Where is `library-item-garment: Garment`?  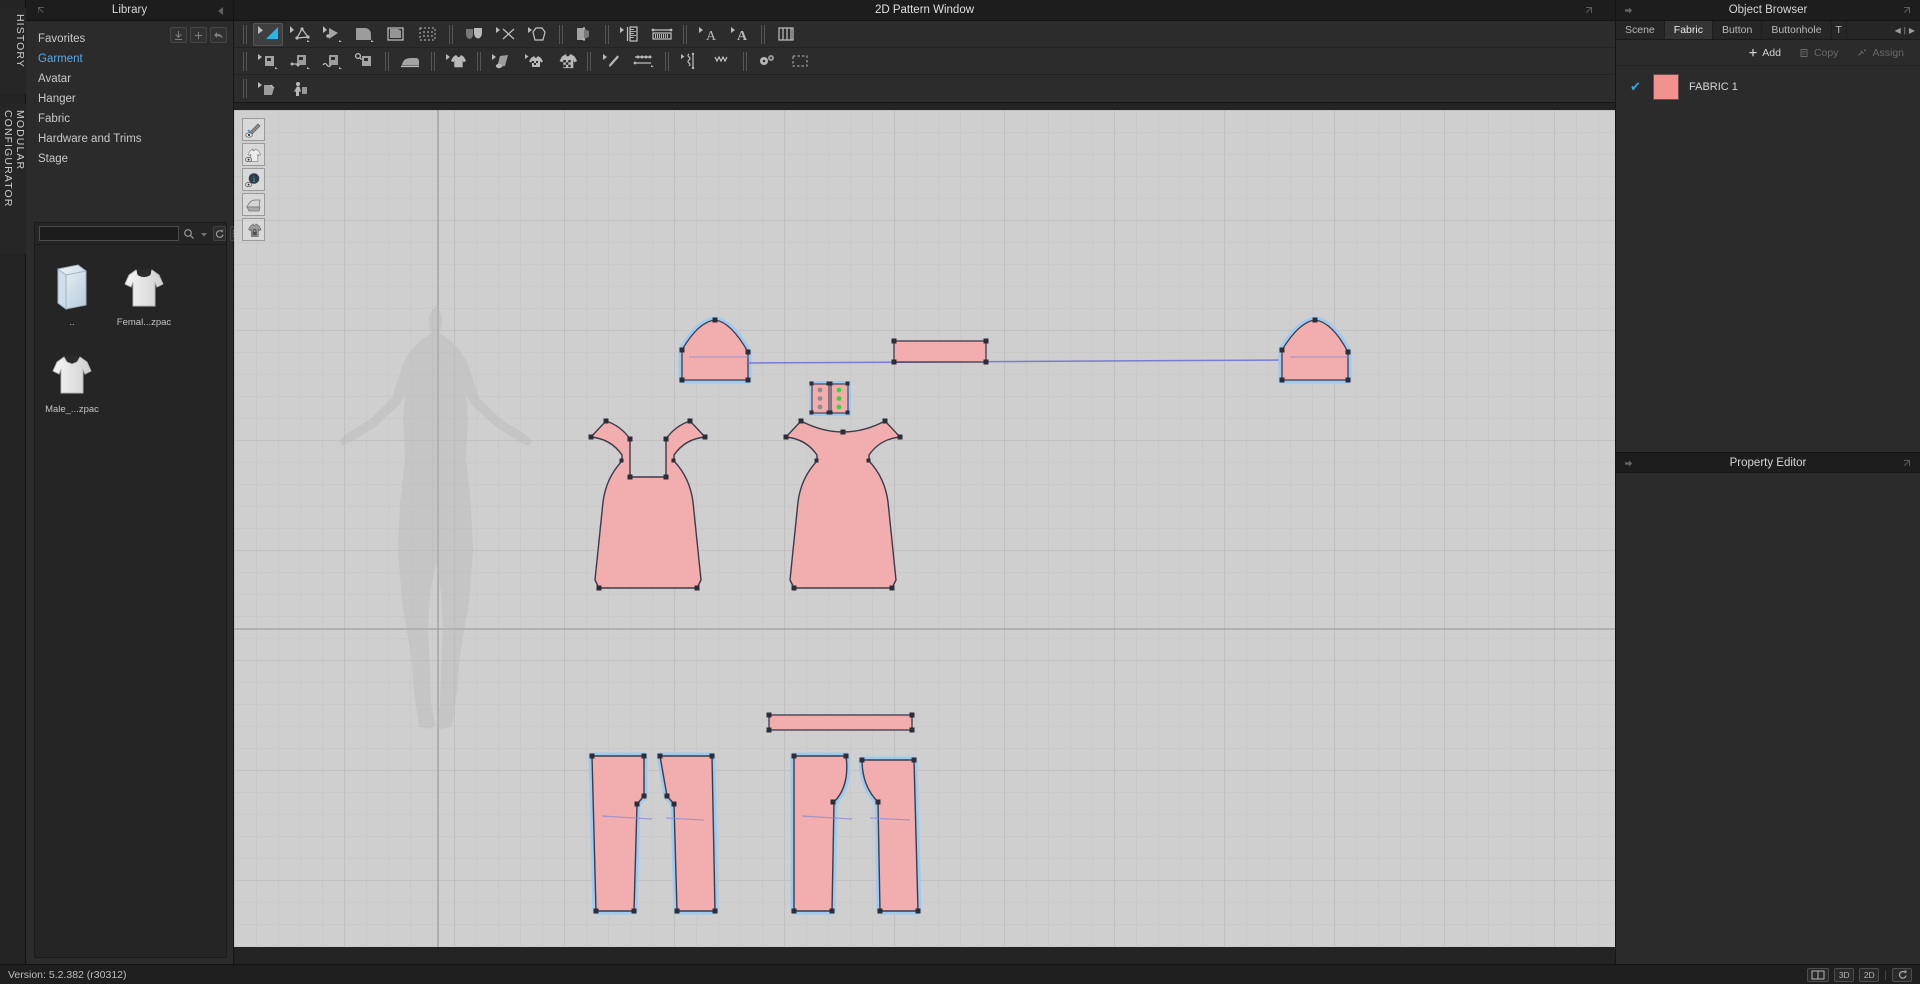 library-item-garment: Garment is located at coordinates (129, 59).